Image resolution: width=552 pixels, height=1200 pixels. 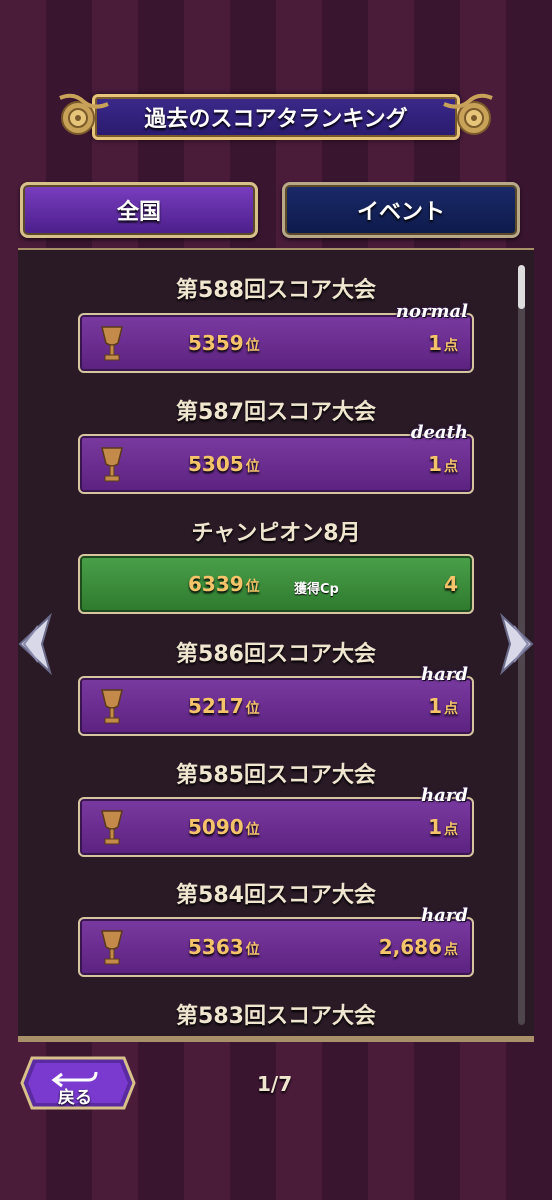 I want to click on panel-divider, so click(x=276, y=1038).